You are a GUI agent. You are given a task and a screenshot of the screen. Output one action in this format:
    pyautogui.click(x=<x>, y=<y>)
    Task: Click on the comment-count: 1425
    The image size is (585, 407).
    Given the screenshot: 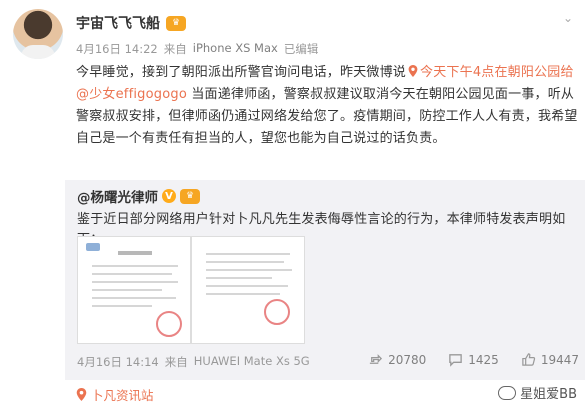 What is the action you would take?
    pyautogui.click(x=483, y=359)
    